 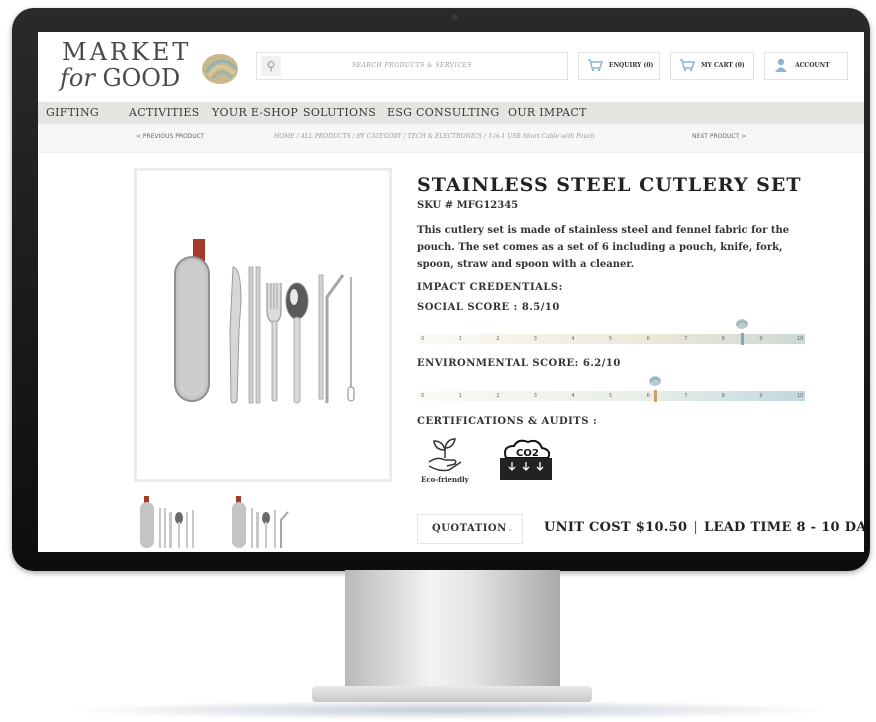 I want to click on lead-time: LEAD TIME 8 - 10 DAYS, so click(x=784, y=527).